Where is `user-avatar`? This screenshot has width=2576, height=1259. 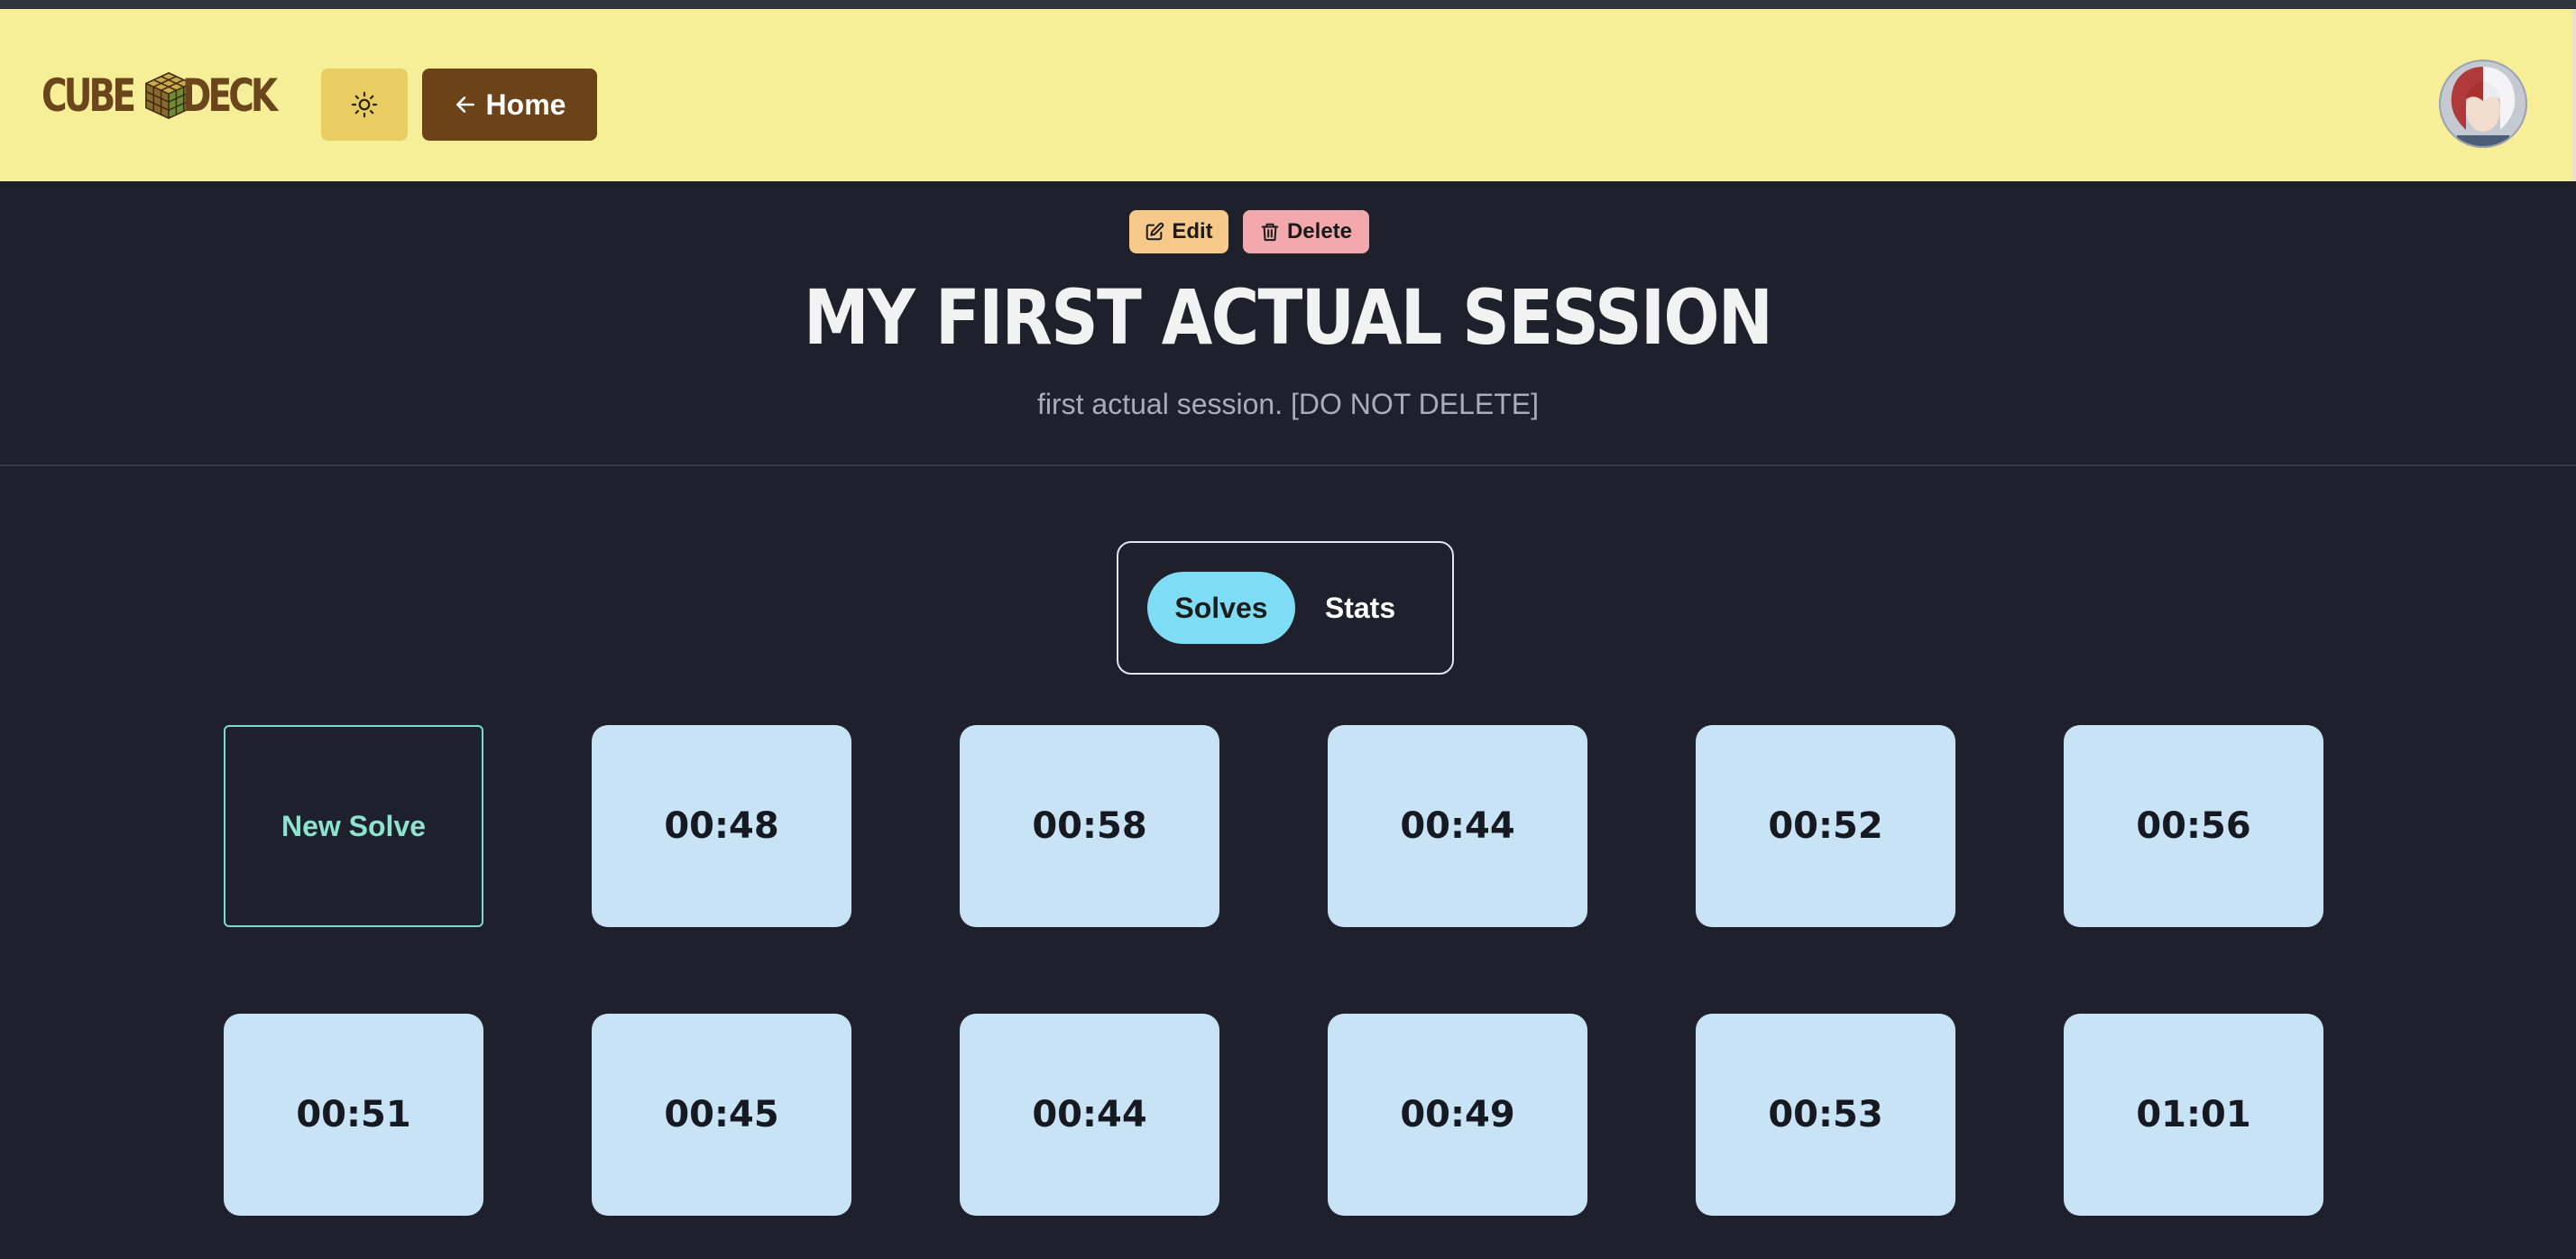
user-avatar is located at coordinates (2483, 104).